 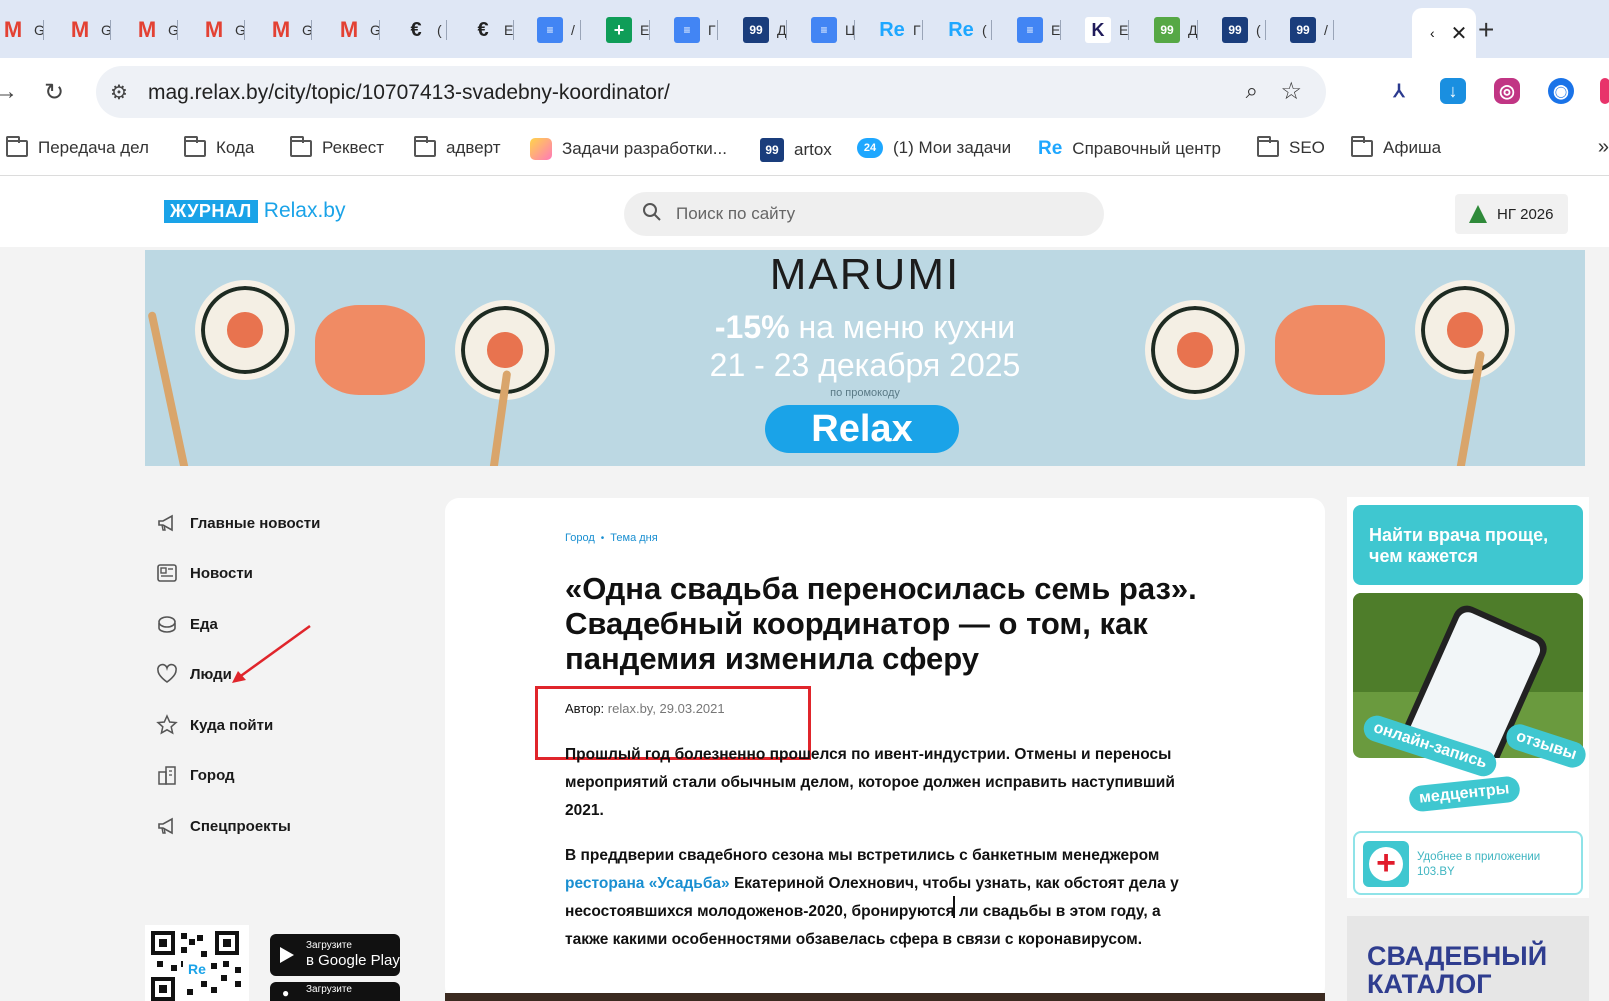 I want to click on bookmark-label: Справочный центр, so click(x=1146, y=148).